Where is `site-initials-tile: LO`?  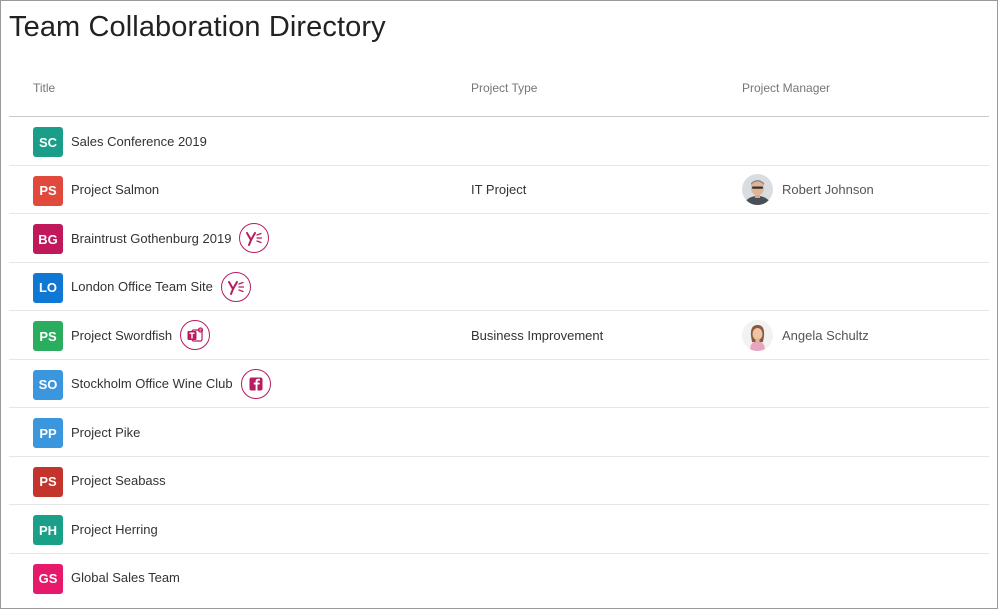
site-initials-tile: LO is located at coordinates (48, 287).